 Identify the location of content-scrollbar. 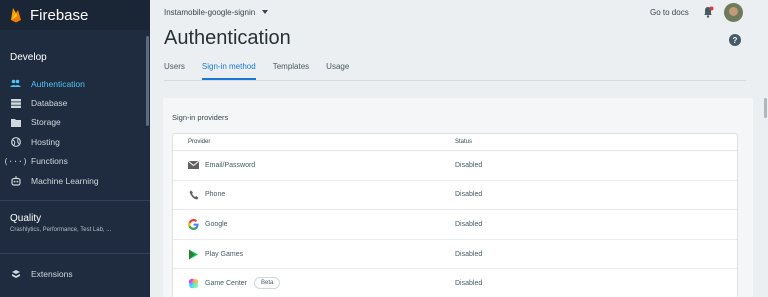
(765, 108).